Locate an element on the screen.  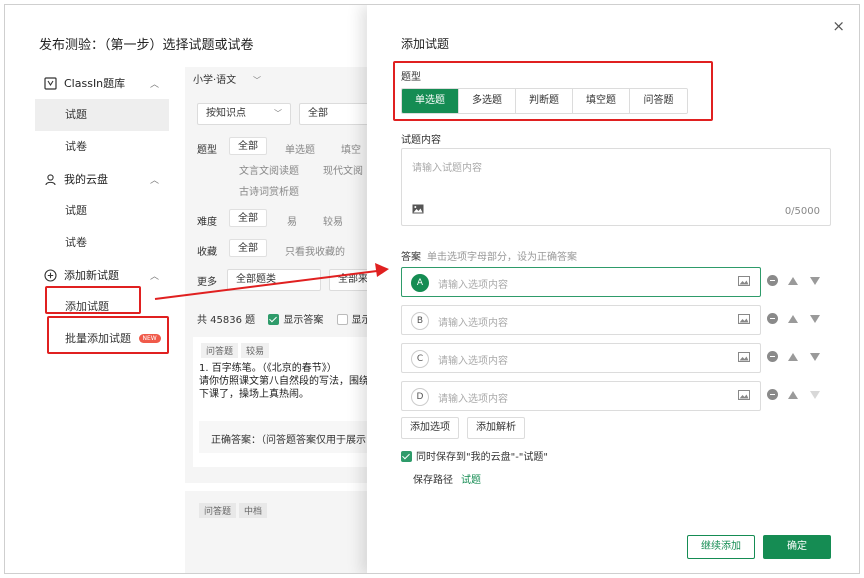
results-row: 共 45836 题 显示答案 显示 is located at coordinates (284, 318).